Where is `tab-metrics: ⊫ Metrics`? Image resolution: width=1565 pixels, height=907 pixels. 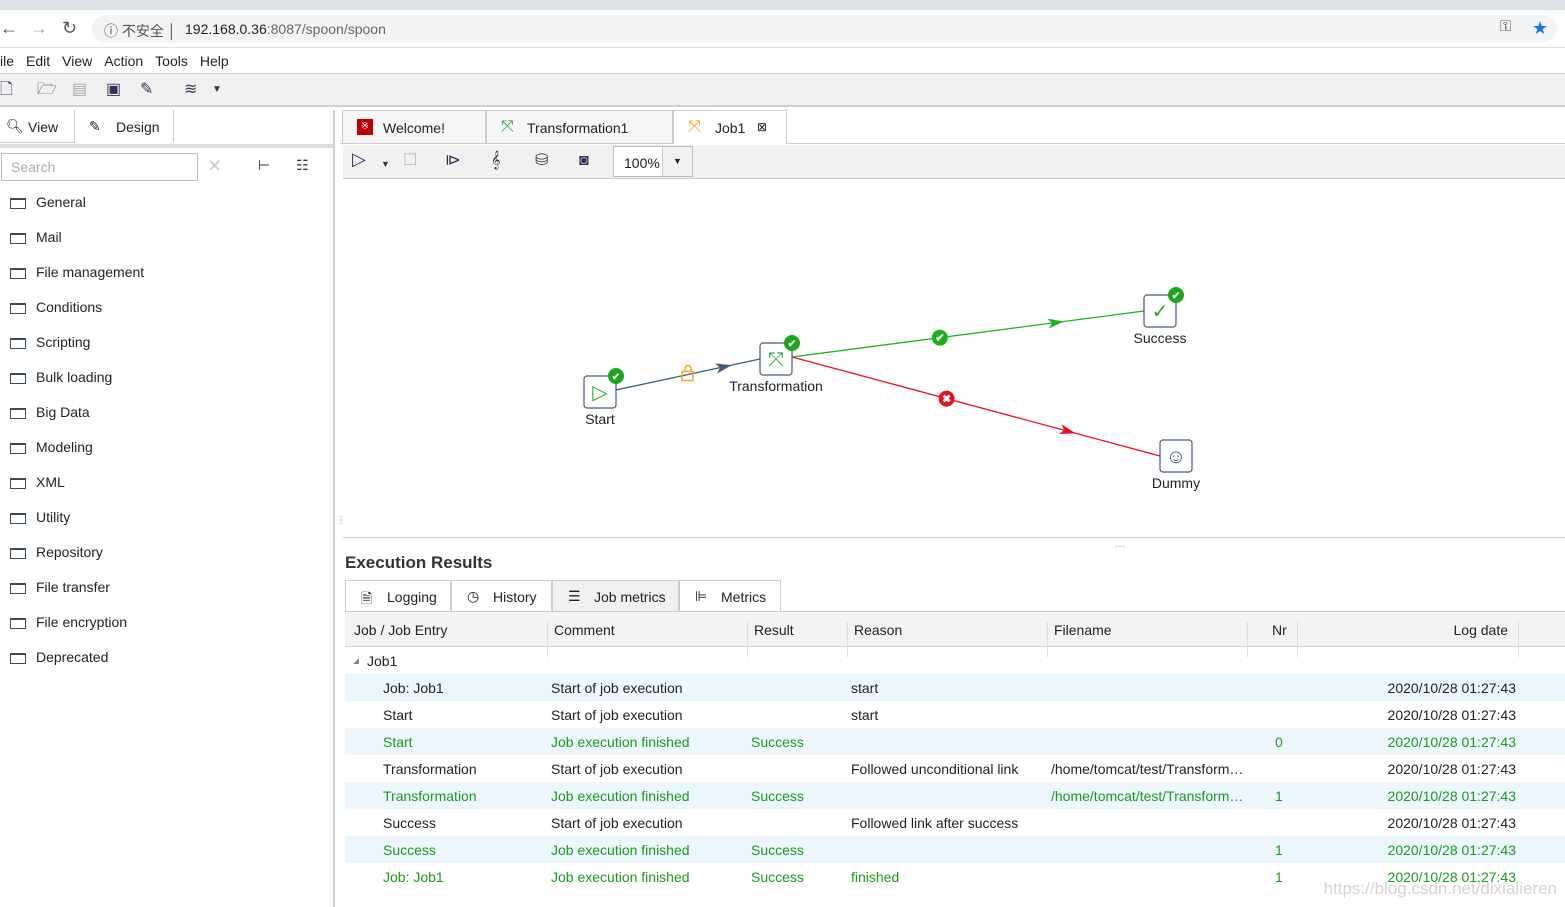 tab-metrics: ⊫ Metrics is located at coordinates (730, 596).